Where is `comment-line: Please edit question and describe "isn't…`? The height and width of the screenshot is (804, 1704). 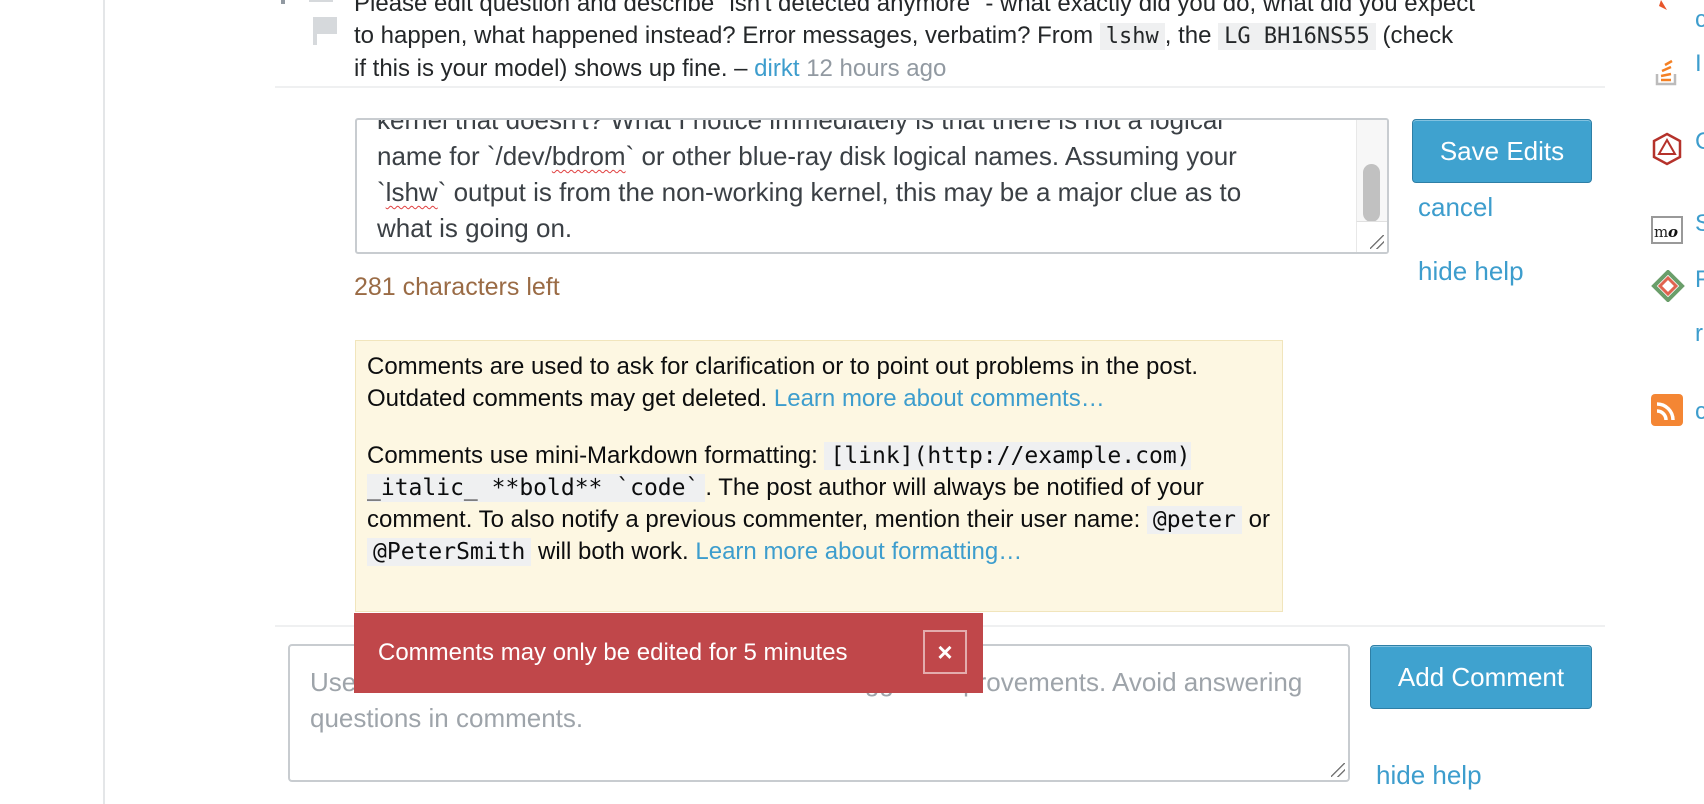
comment-line: Please edit question and describe "isn't… is located at coordinates (914, 8).